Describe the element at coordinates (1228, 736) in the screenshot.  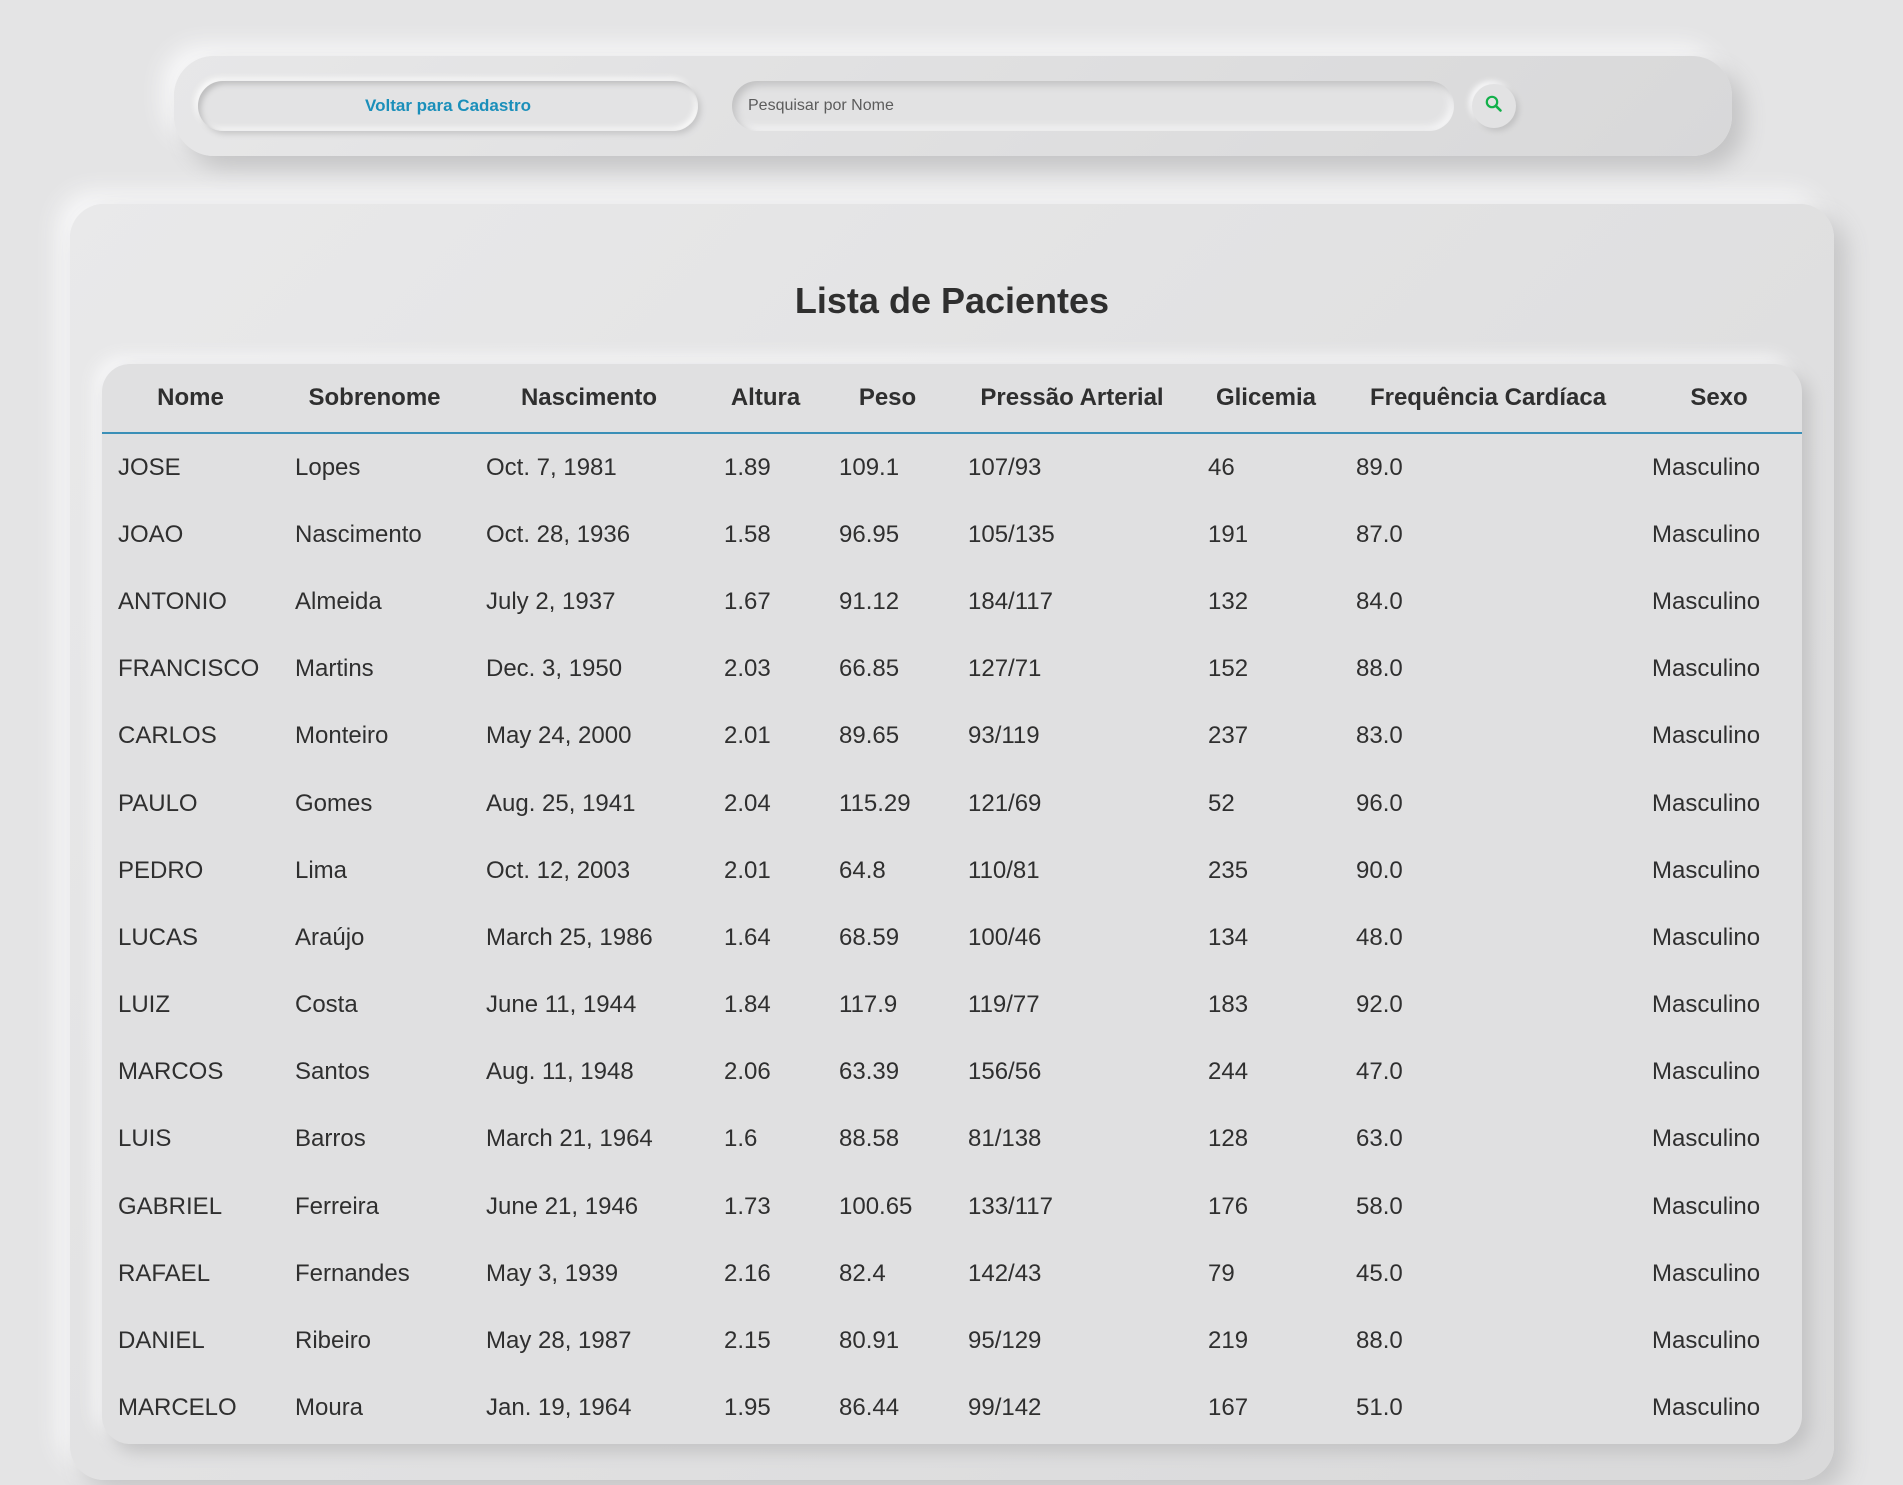
I see `cell-glicemia: 237` at that location.